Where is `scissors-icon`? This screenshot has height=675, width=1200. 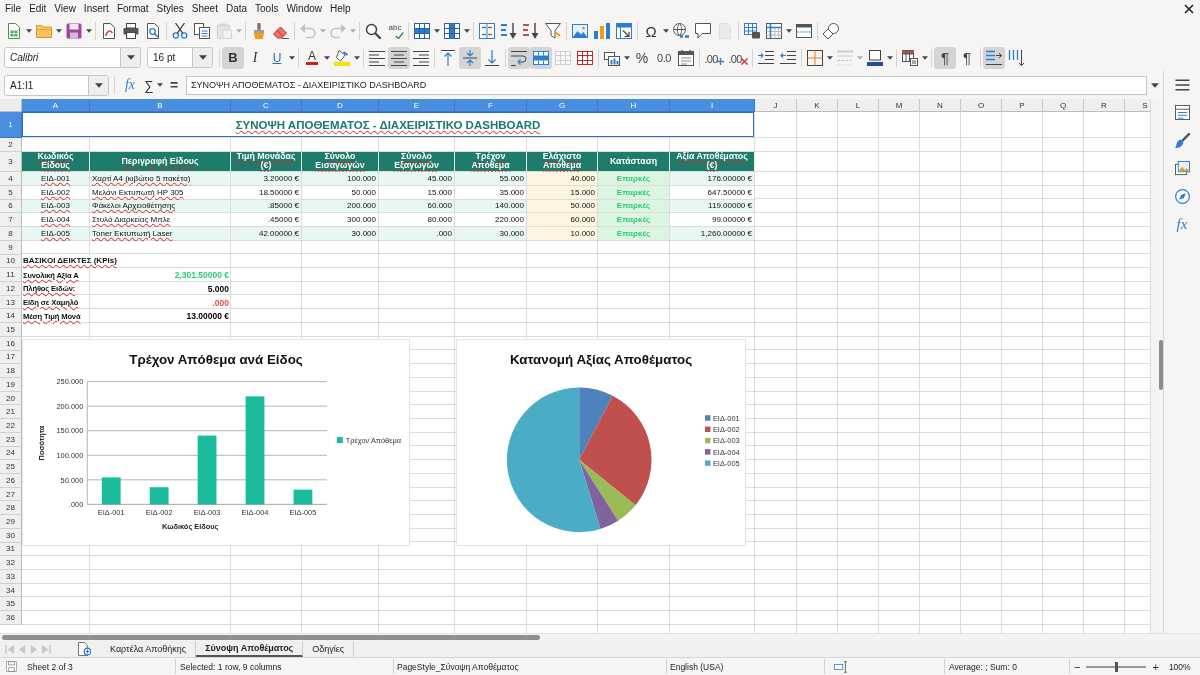
scissors-icon is located at coordinates (180, 31).